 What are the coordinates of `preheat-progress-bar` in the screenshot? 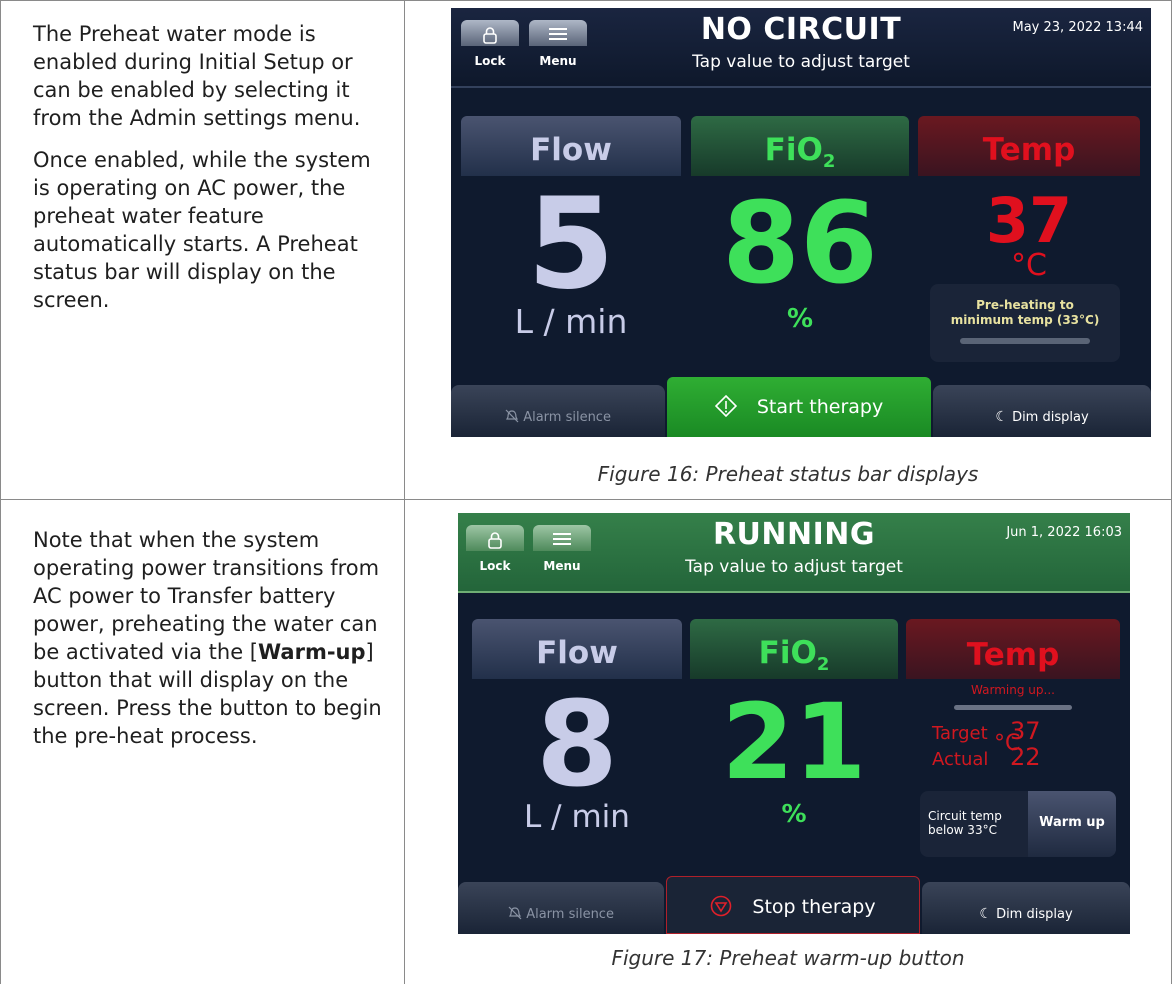 It's located at (1025, 341).